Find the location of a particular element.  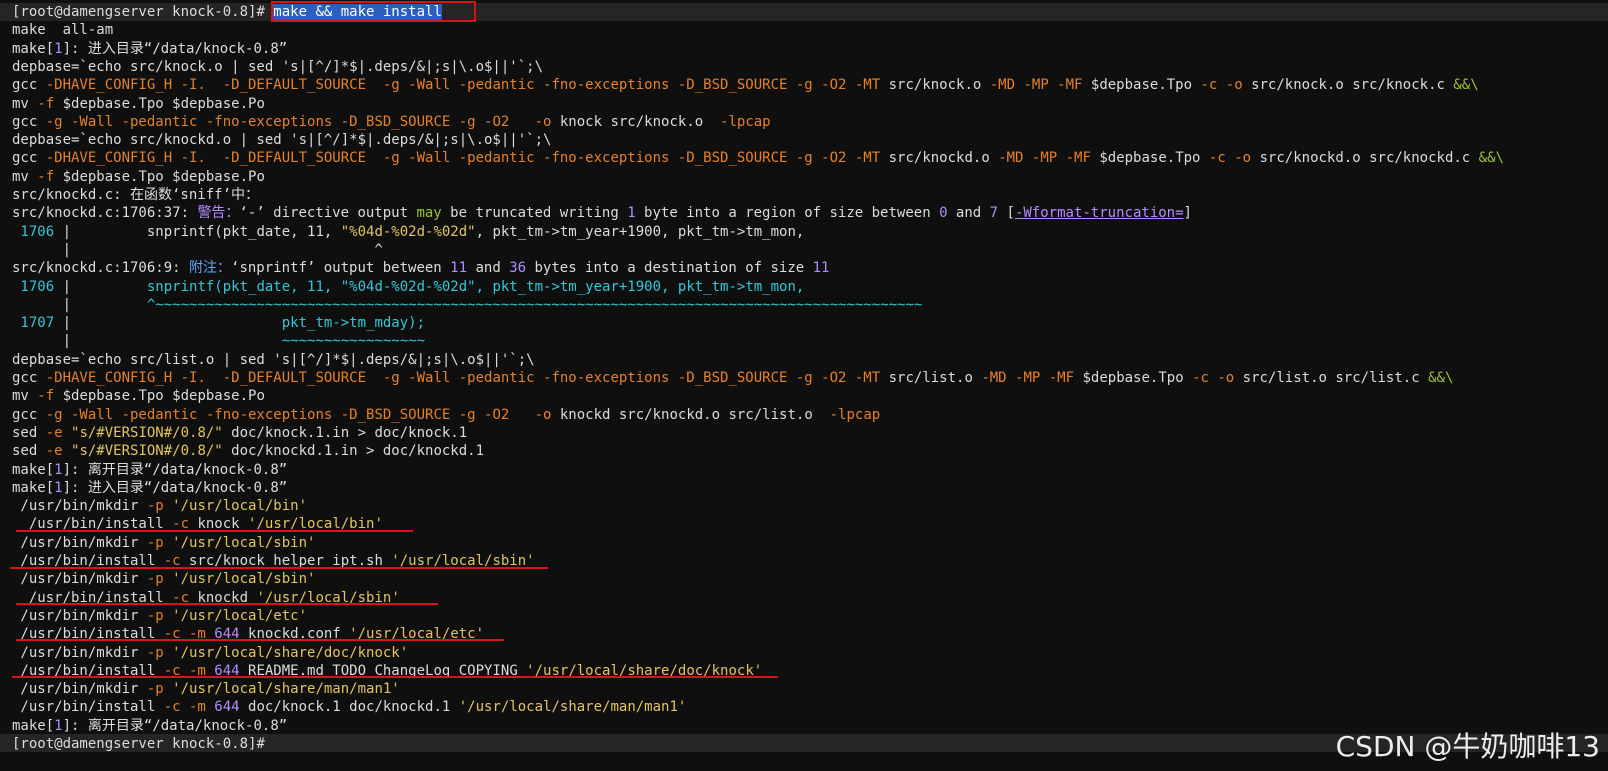

terminal-token: /usr/bin/install is located at coordinates (88, 707).